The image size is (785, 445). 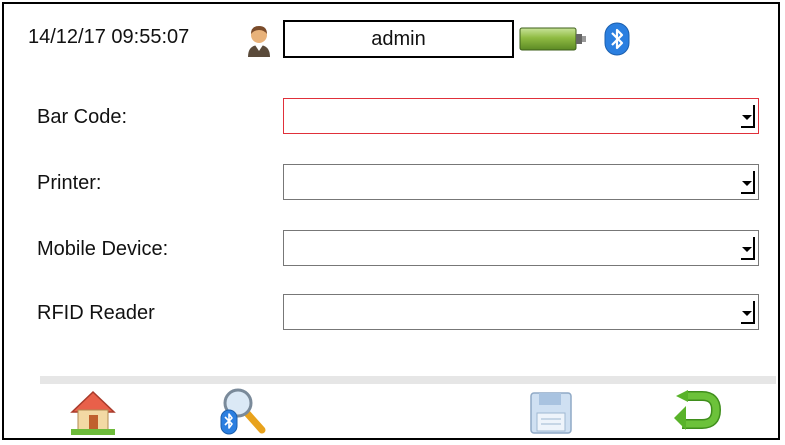 What do you see at coordinates (408, 380) in the screenshot?
I see `toolbar-divider` at bounding box center [408, 380].